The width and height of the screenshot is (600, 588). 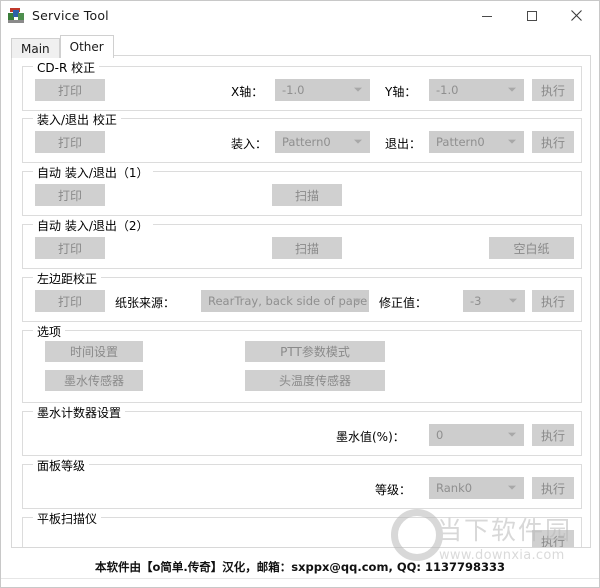 I want to click on ink-value: 0, so click(x=440, y=435).